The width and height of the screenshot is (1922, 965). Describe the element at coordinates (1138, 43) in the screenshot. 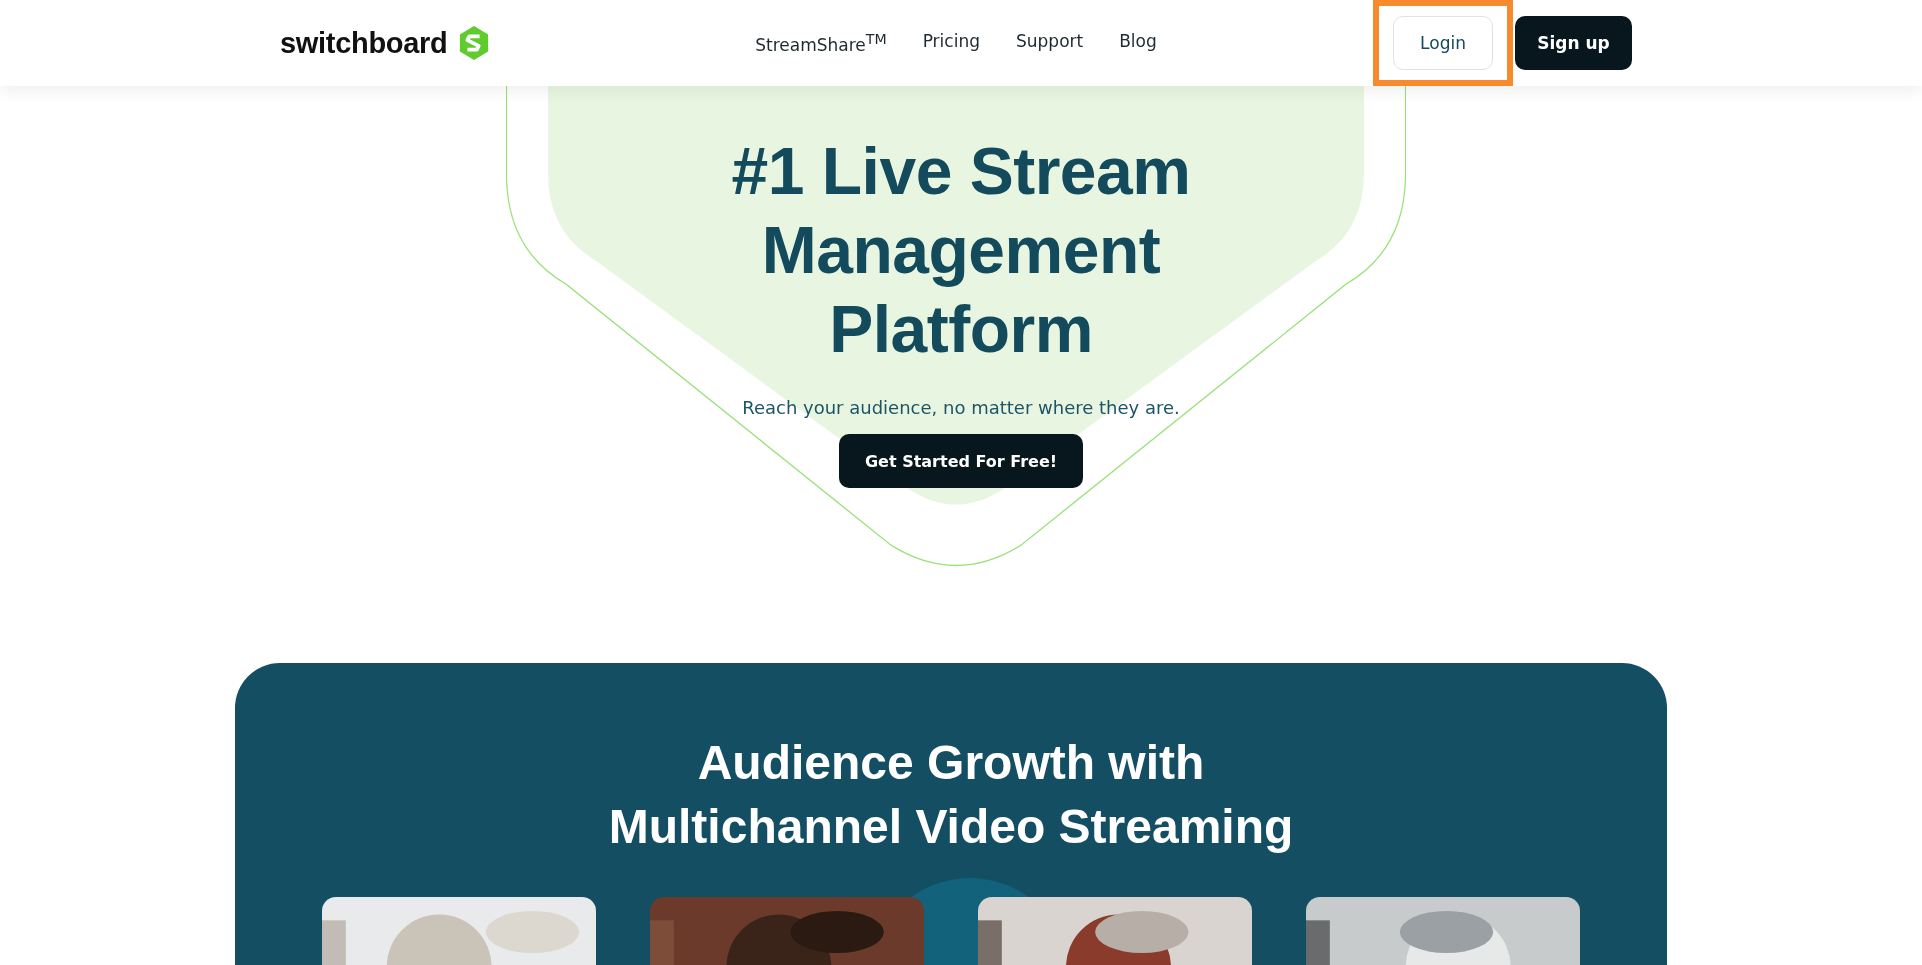

I see `nav-link: Blog` at that location.